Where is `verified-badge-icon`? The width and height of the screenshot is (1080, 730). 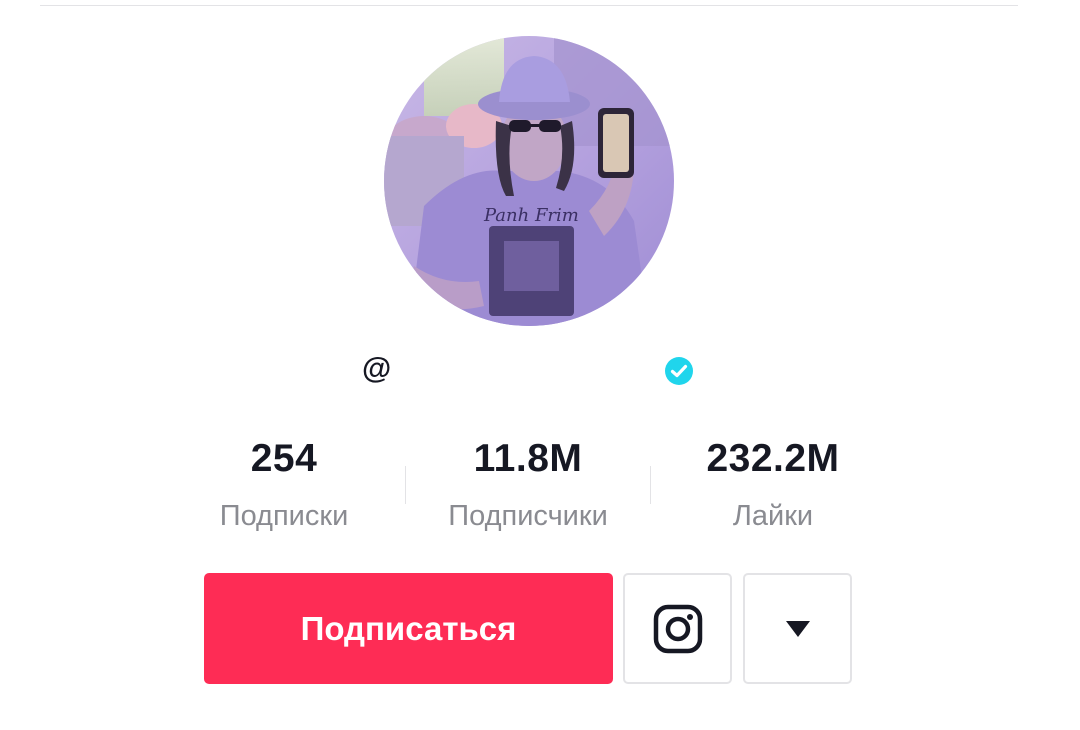
verified-badge-icon is located at coordinates (679, 371).